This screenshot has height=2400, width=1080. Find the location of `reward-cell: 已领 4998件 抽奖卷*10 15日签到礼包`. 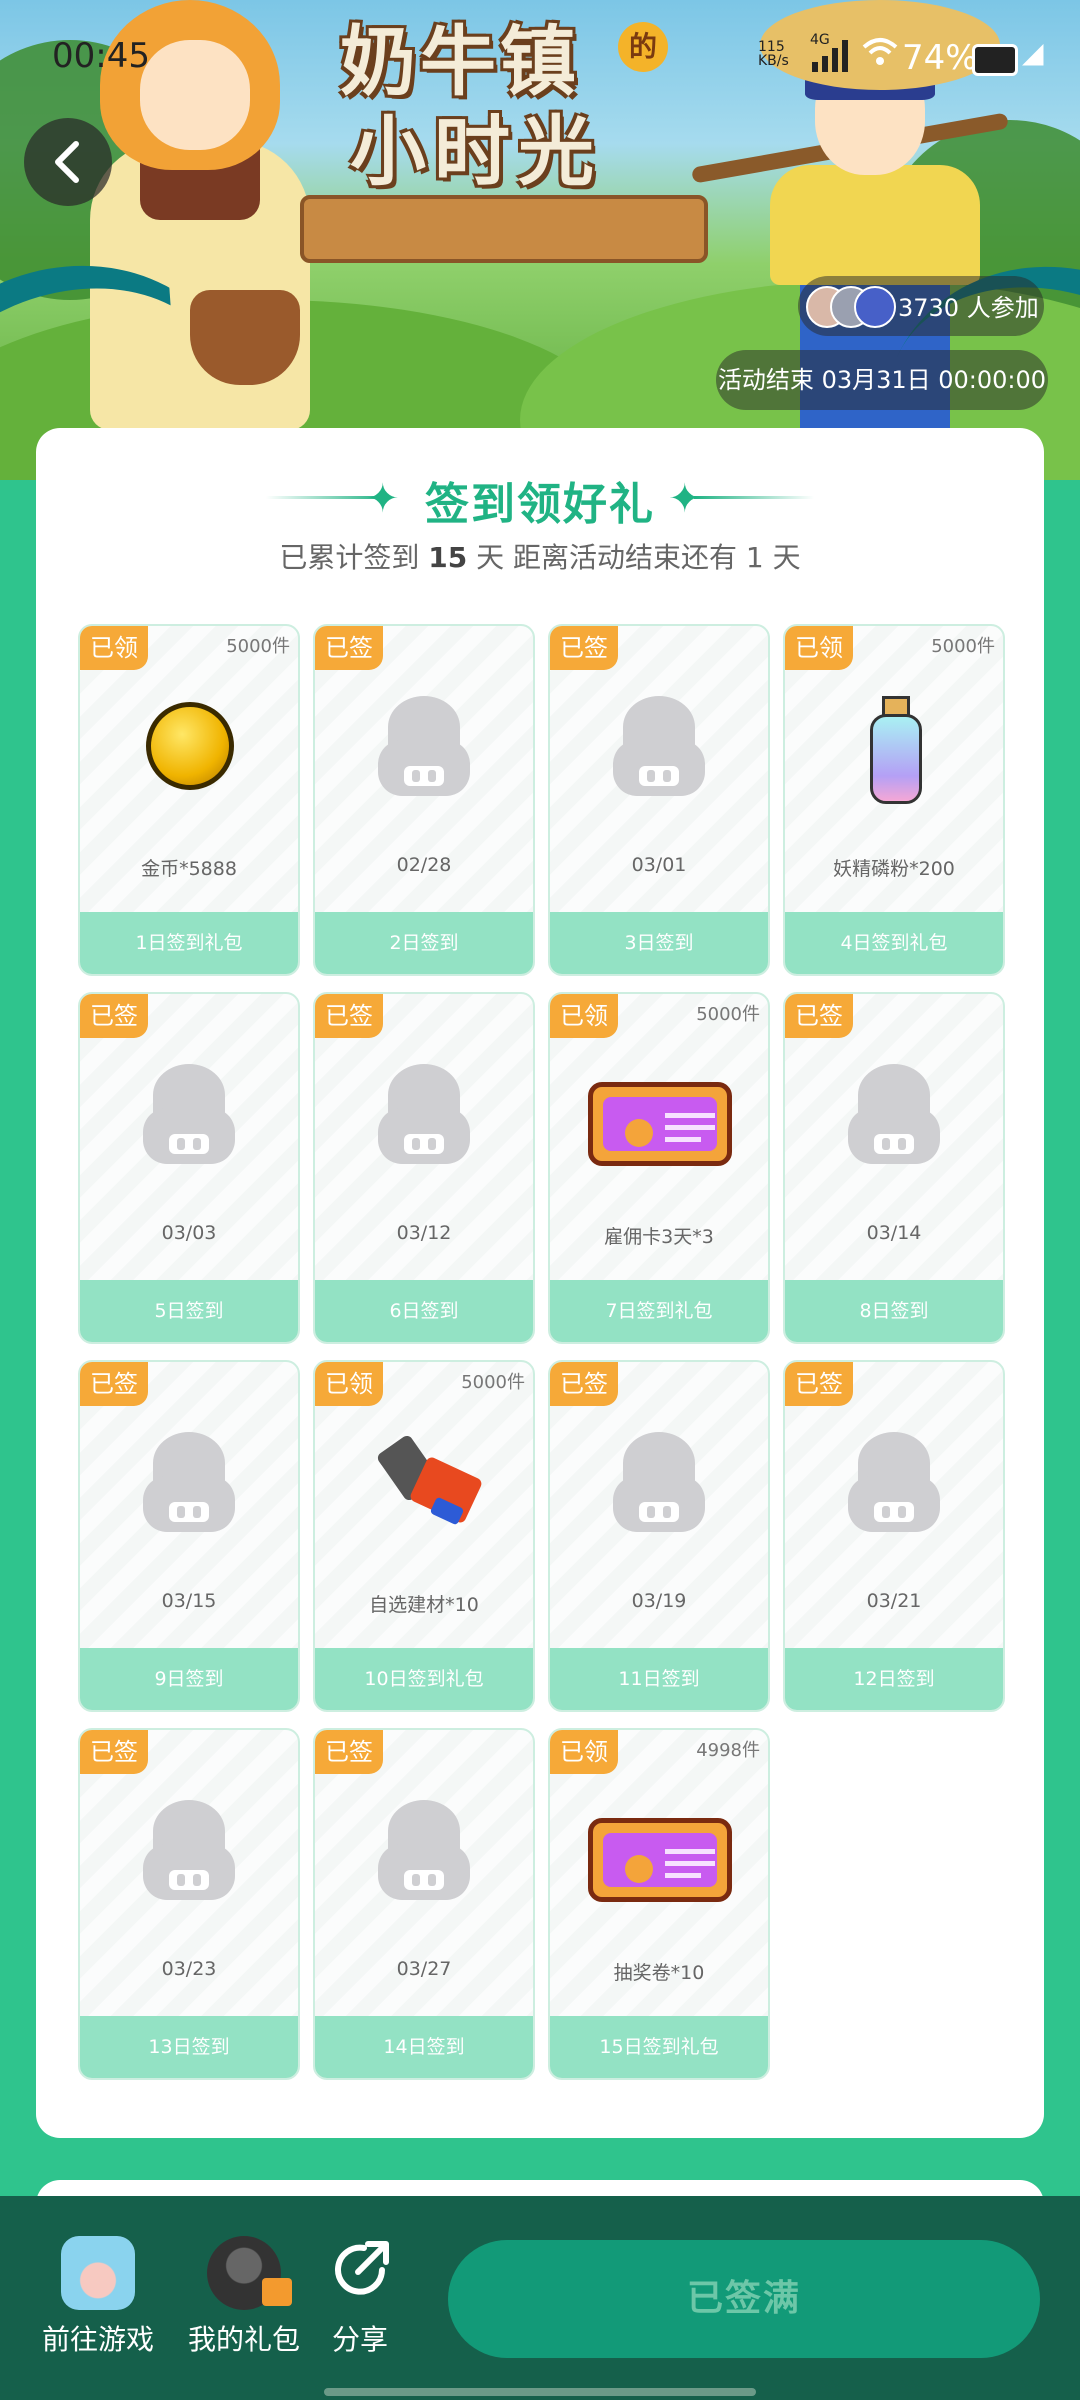

reward-cell: 已领 4998件 抽奖卷*10 15日签到礼包 is located at coordinates (659, 1904).